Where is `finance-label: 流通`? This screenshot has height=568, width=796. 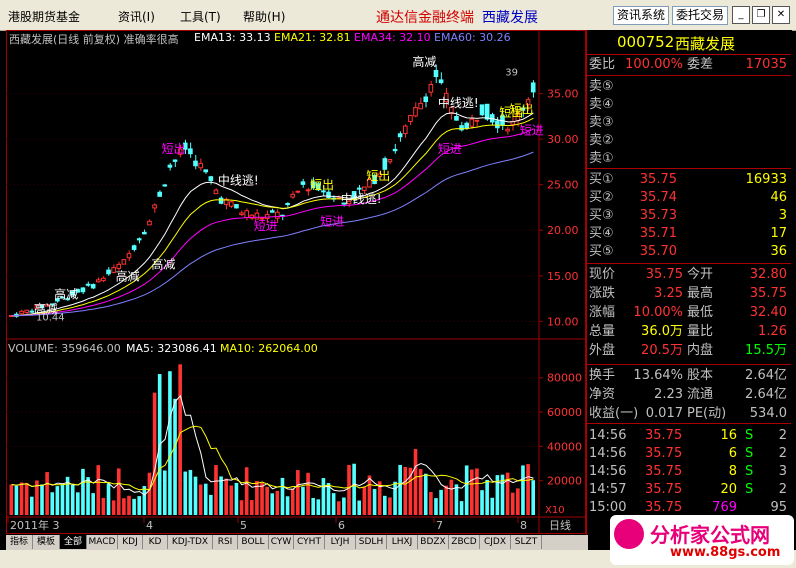 finance-label: 流通 is located at coordinates (700, 394).